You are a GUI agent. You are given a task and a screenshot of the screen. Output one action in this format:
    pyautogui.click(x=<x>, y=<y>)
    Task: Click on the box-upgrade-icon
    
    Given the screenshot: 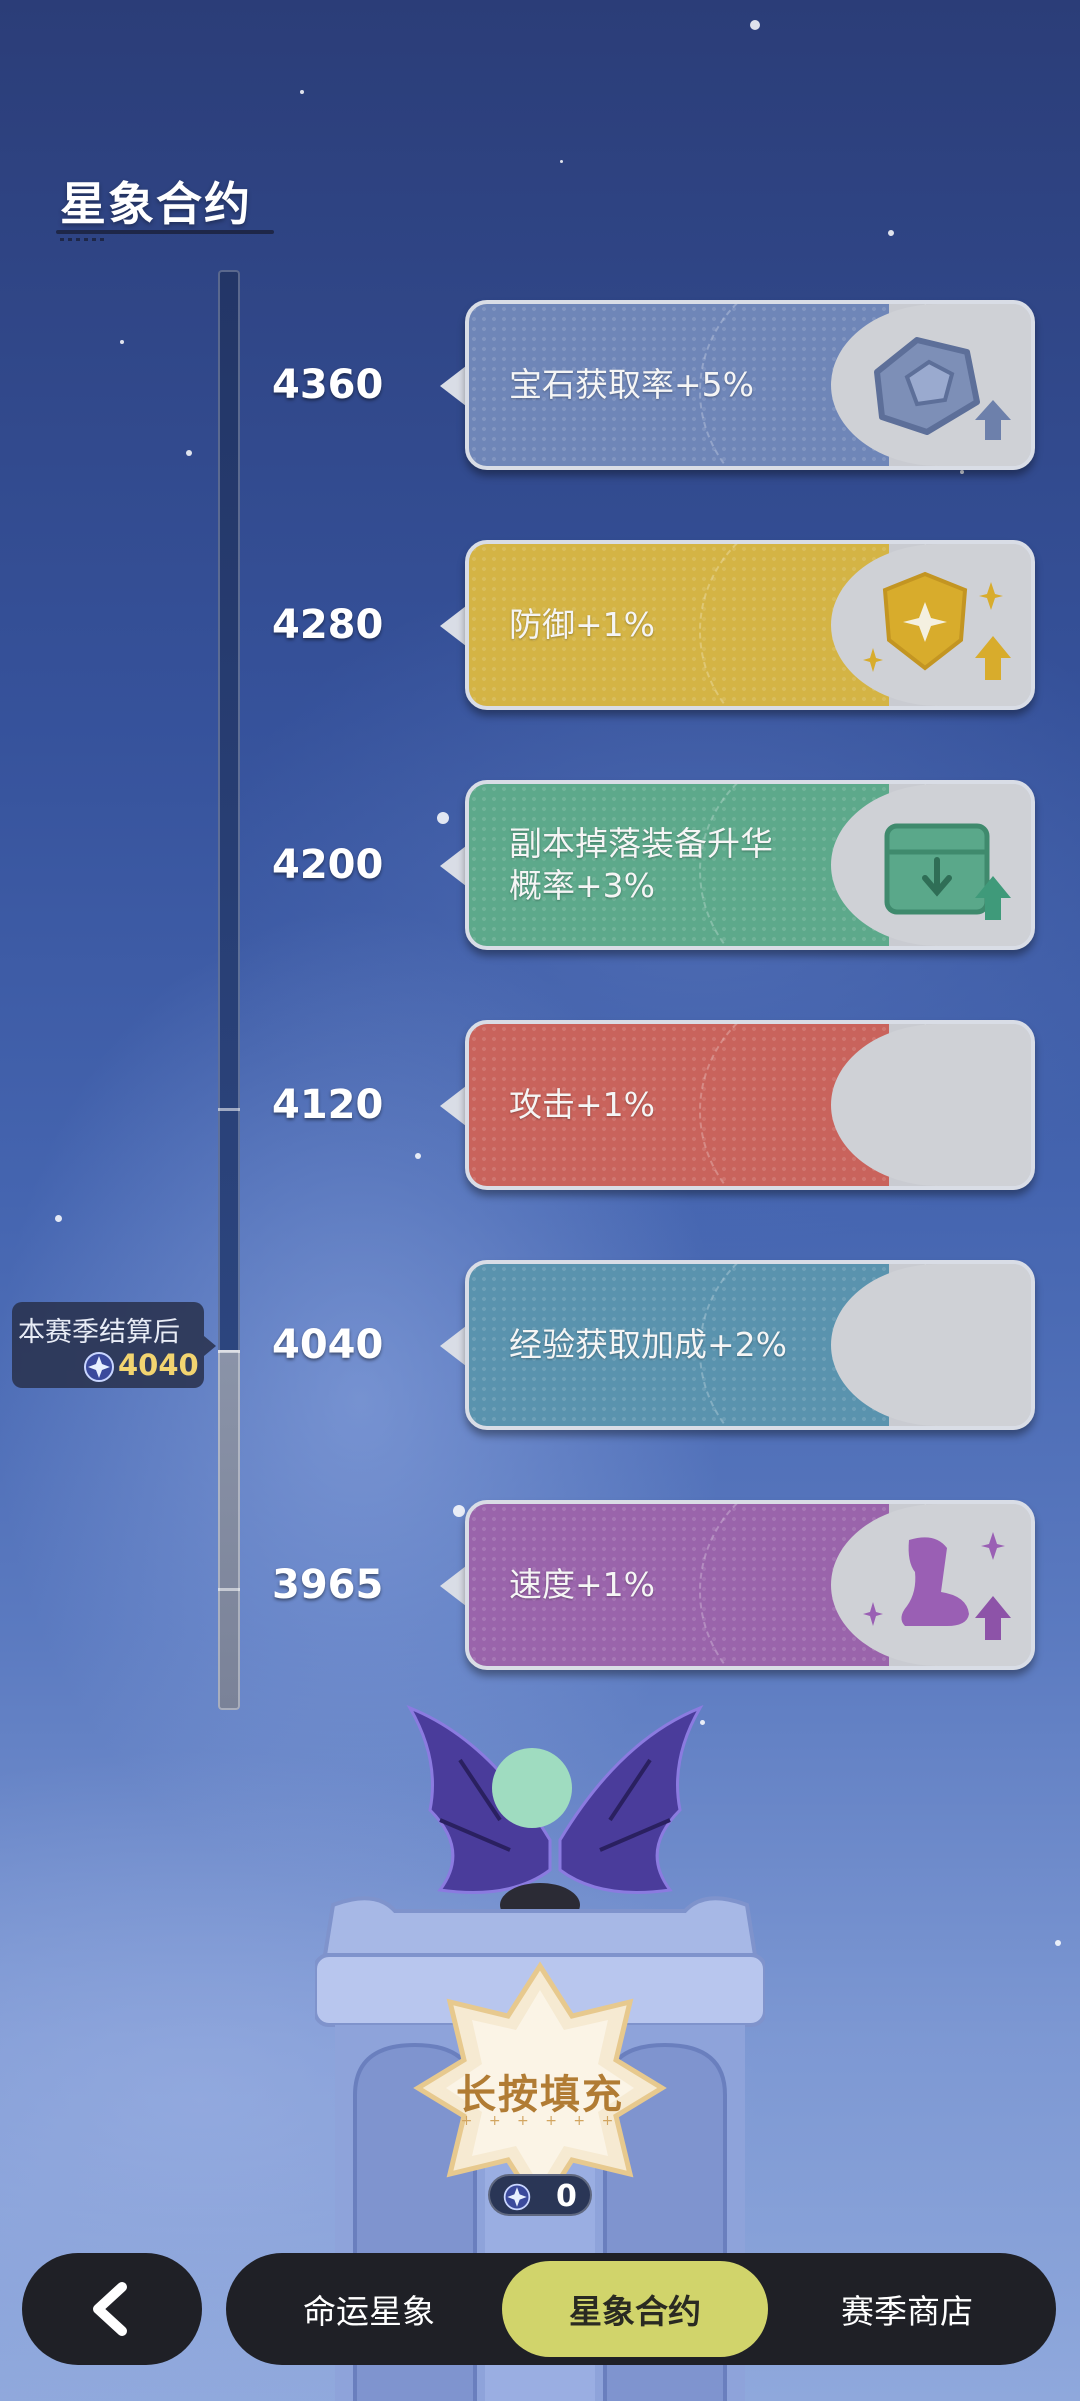 What is the action you would take?
    pyautogui.click(x=947, y=871)
    